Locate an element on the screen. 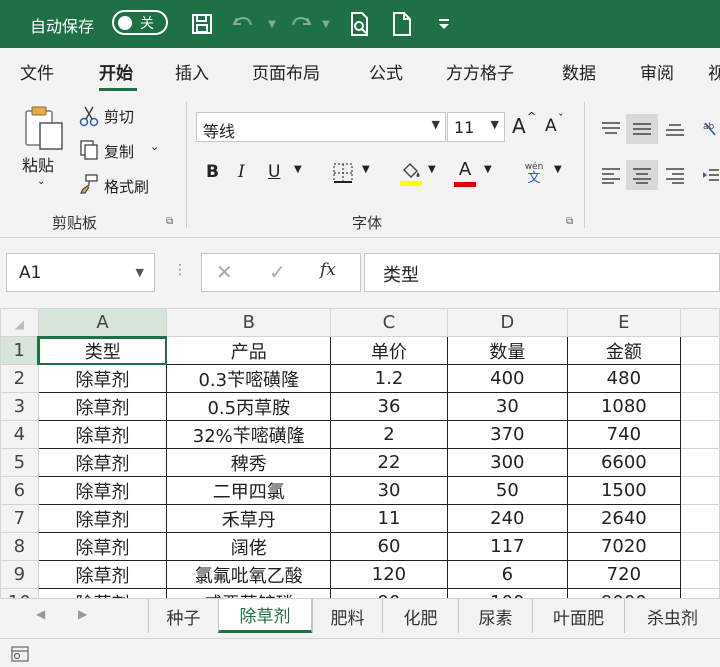 The height and width of the screenshot is (667, 720). column-header-e: E is located at coordinates (624, 322).